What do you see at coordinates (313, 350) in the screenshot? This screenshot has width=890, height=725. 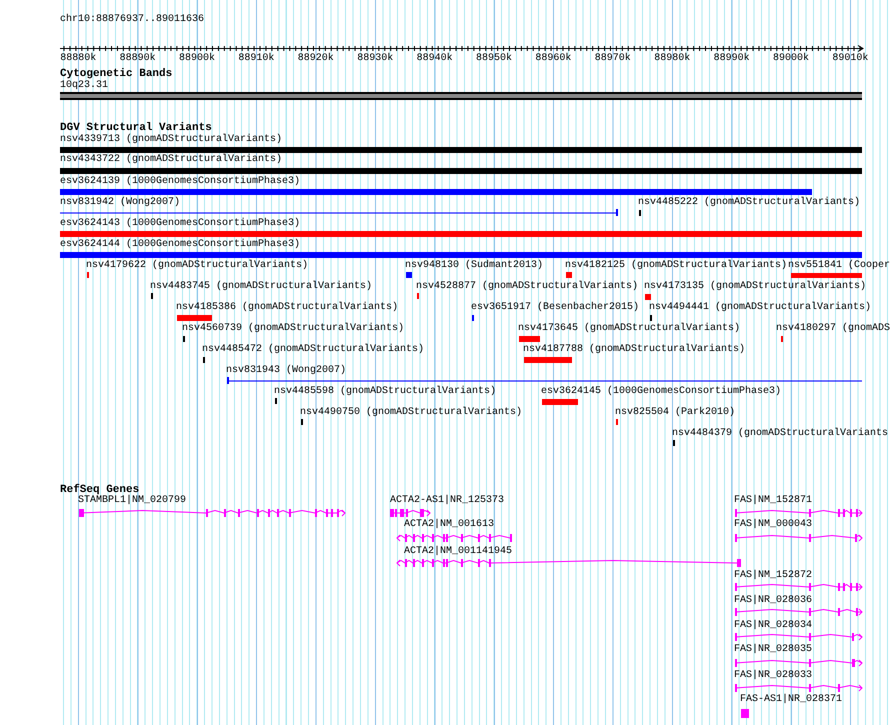 I see `variant-label: nsv4485472 (gnomADStructuralVariants)` at bounding box center [313, 350].